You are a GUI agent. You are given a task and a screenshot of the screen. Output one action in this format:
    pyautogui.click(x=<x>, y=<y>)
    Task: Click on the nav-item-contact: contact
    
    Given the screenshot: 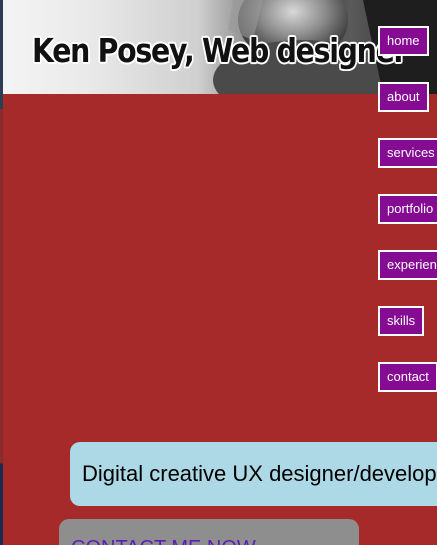 What is the action you would take?
    pyautogui.click(x=407, y=377)
    